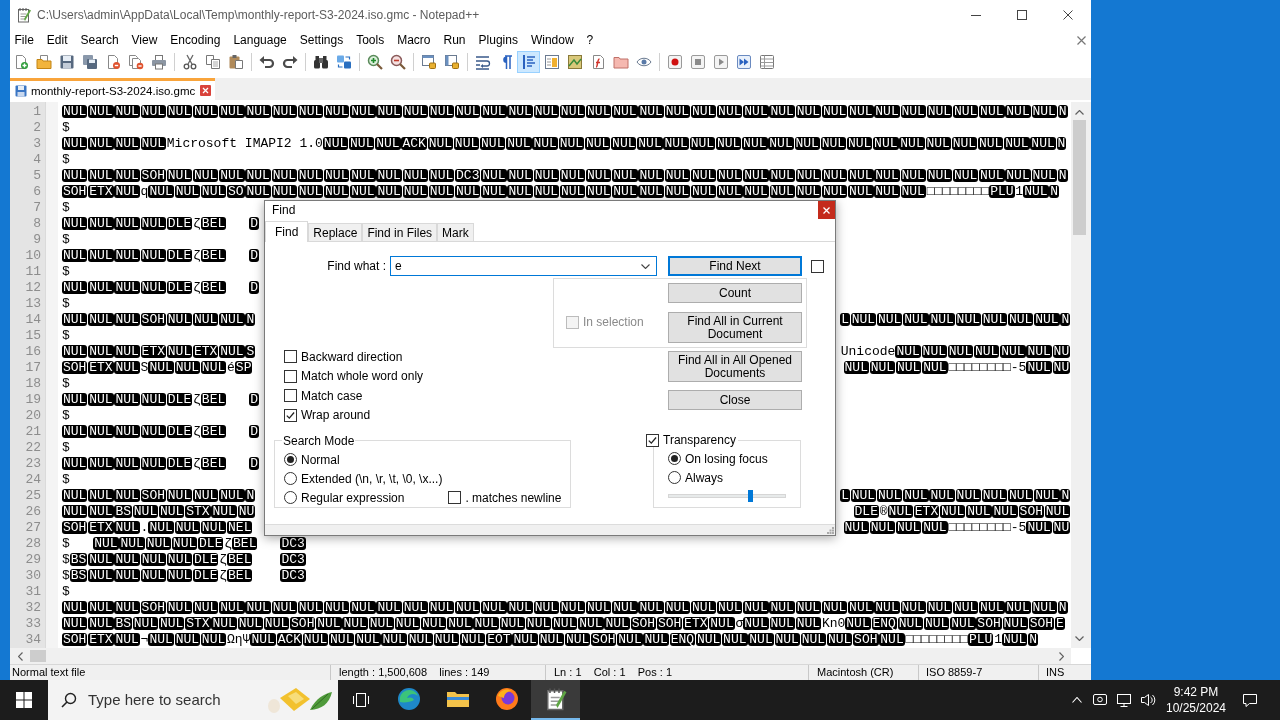 This screenshot has width=1280, height=720. Describe the element at coordinates (159, 352) in the screenshot. I see `code-text: NUL NUL NUL ETX NUL ETX NUL S` at that location.